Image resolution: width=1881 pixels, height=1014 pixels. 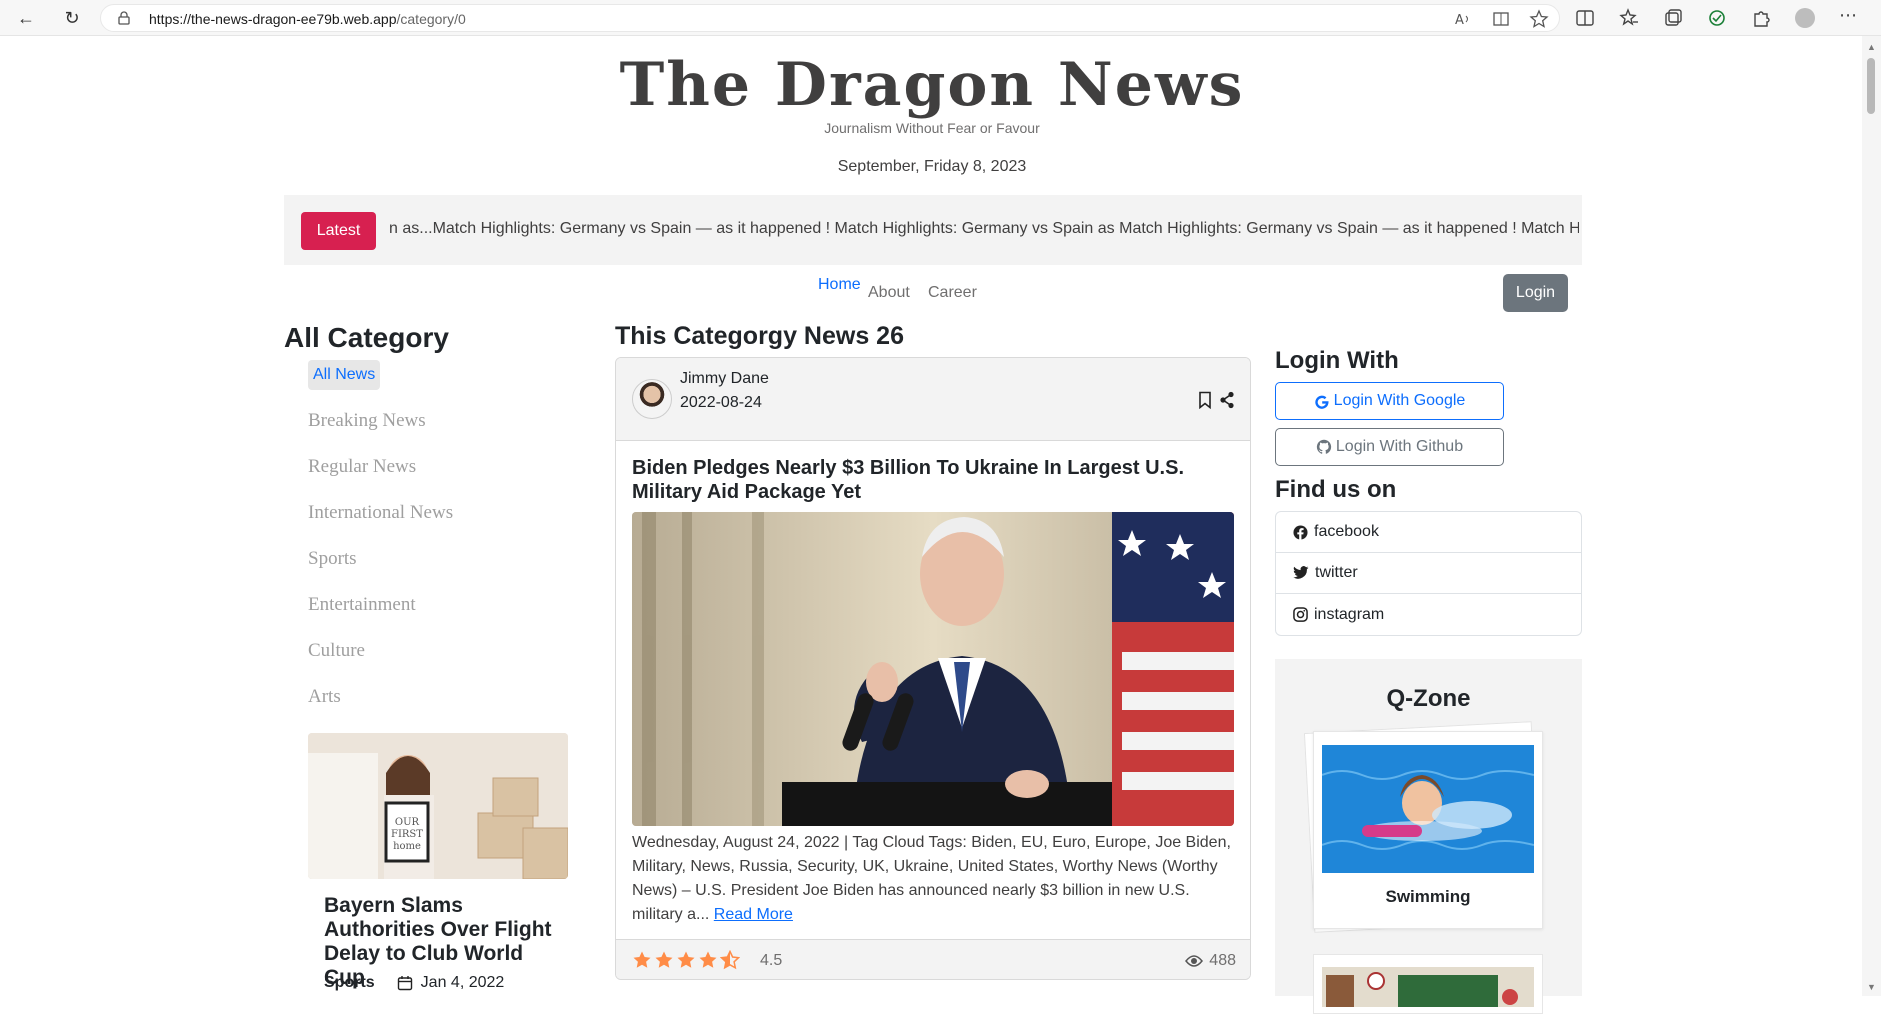 What do you see at coordinates (380, 513) in the screenshot?
I see `category-international-news: International News` at bounding box center [380, 513].